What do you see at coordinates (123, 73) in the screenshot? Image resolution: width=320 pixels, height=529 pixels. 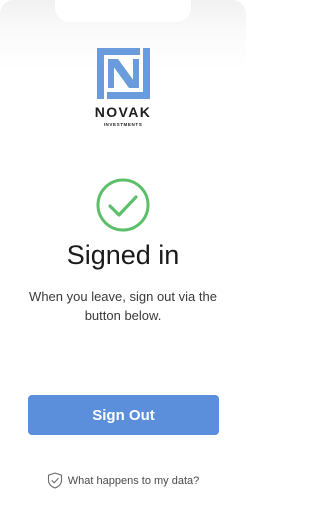 I see `novak-logo-icon` at bounding box center [123, 73].